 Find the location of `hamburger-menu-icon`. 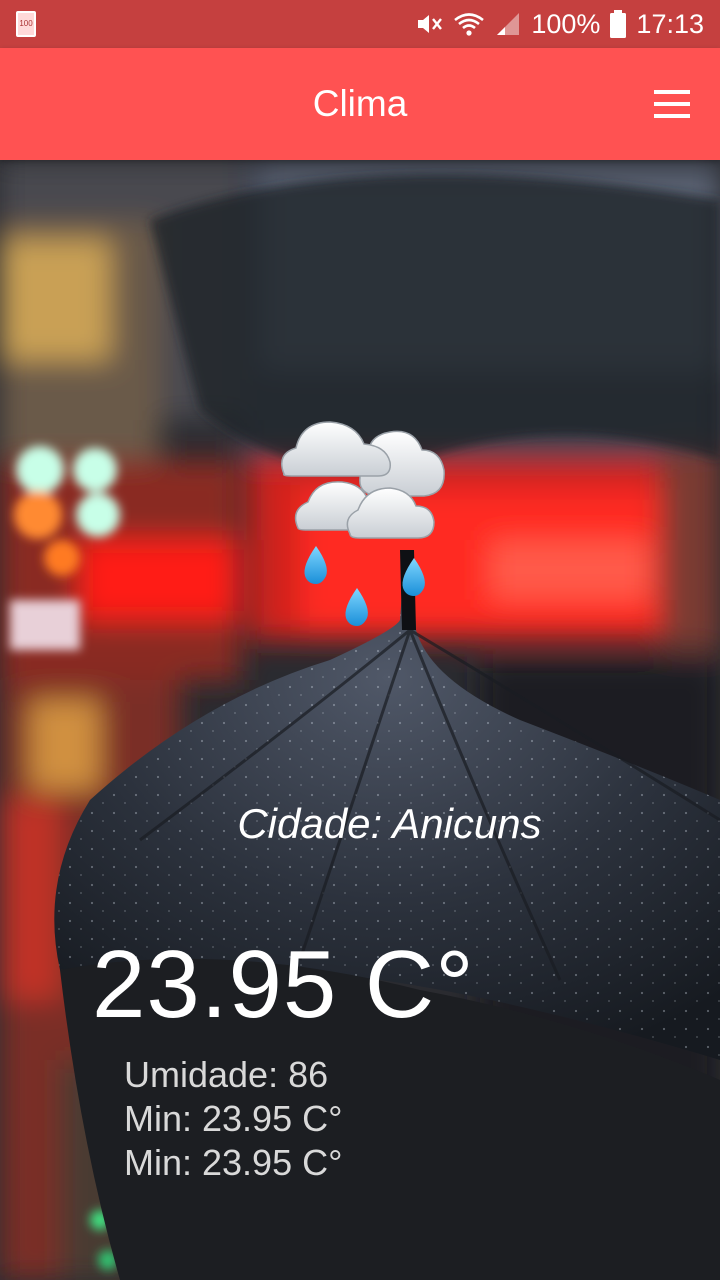

hamburger-menu-icon is located at coordinates (672, 104).